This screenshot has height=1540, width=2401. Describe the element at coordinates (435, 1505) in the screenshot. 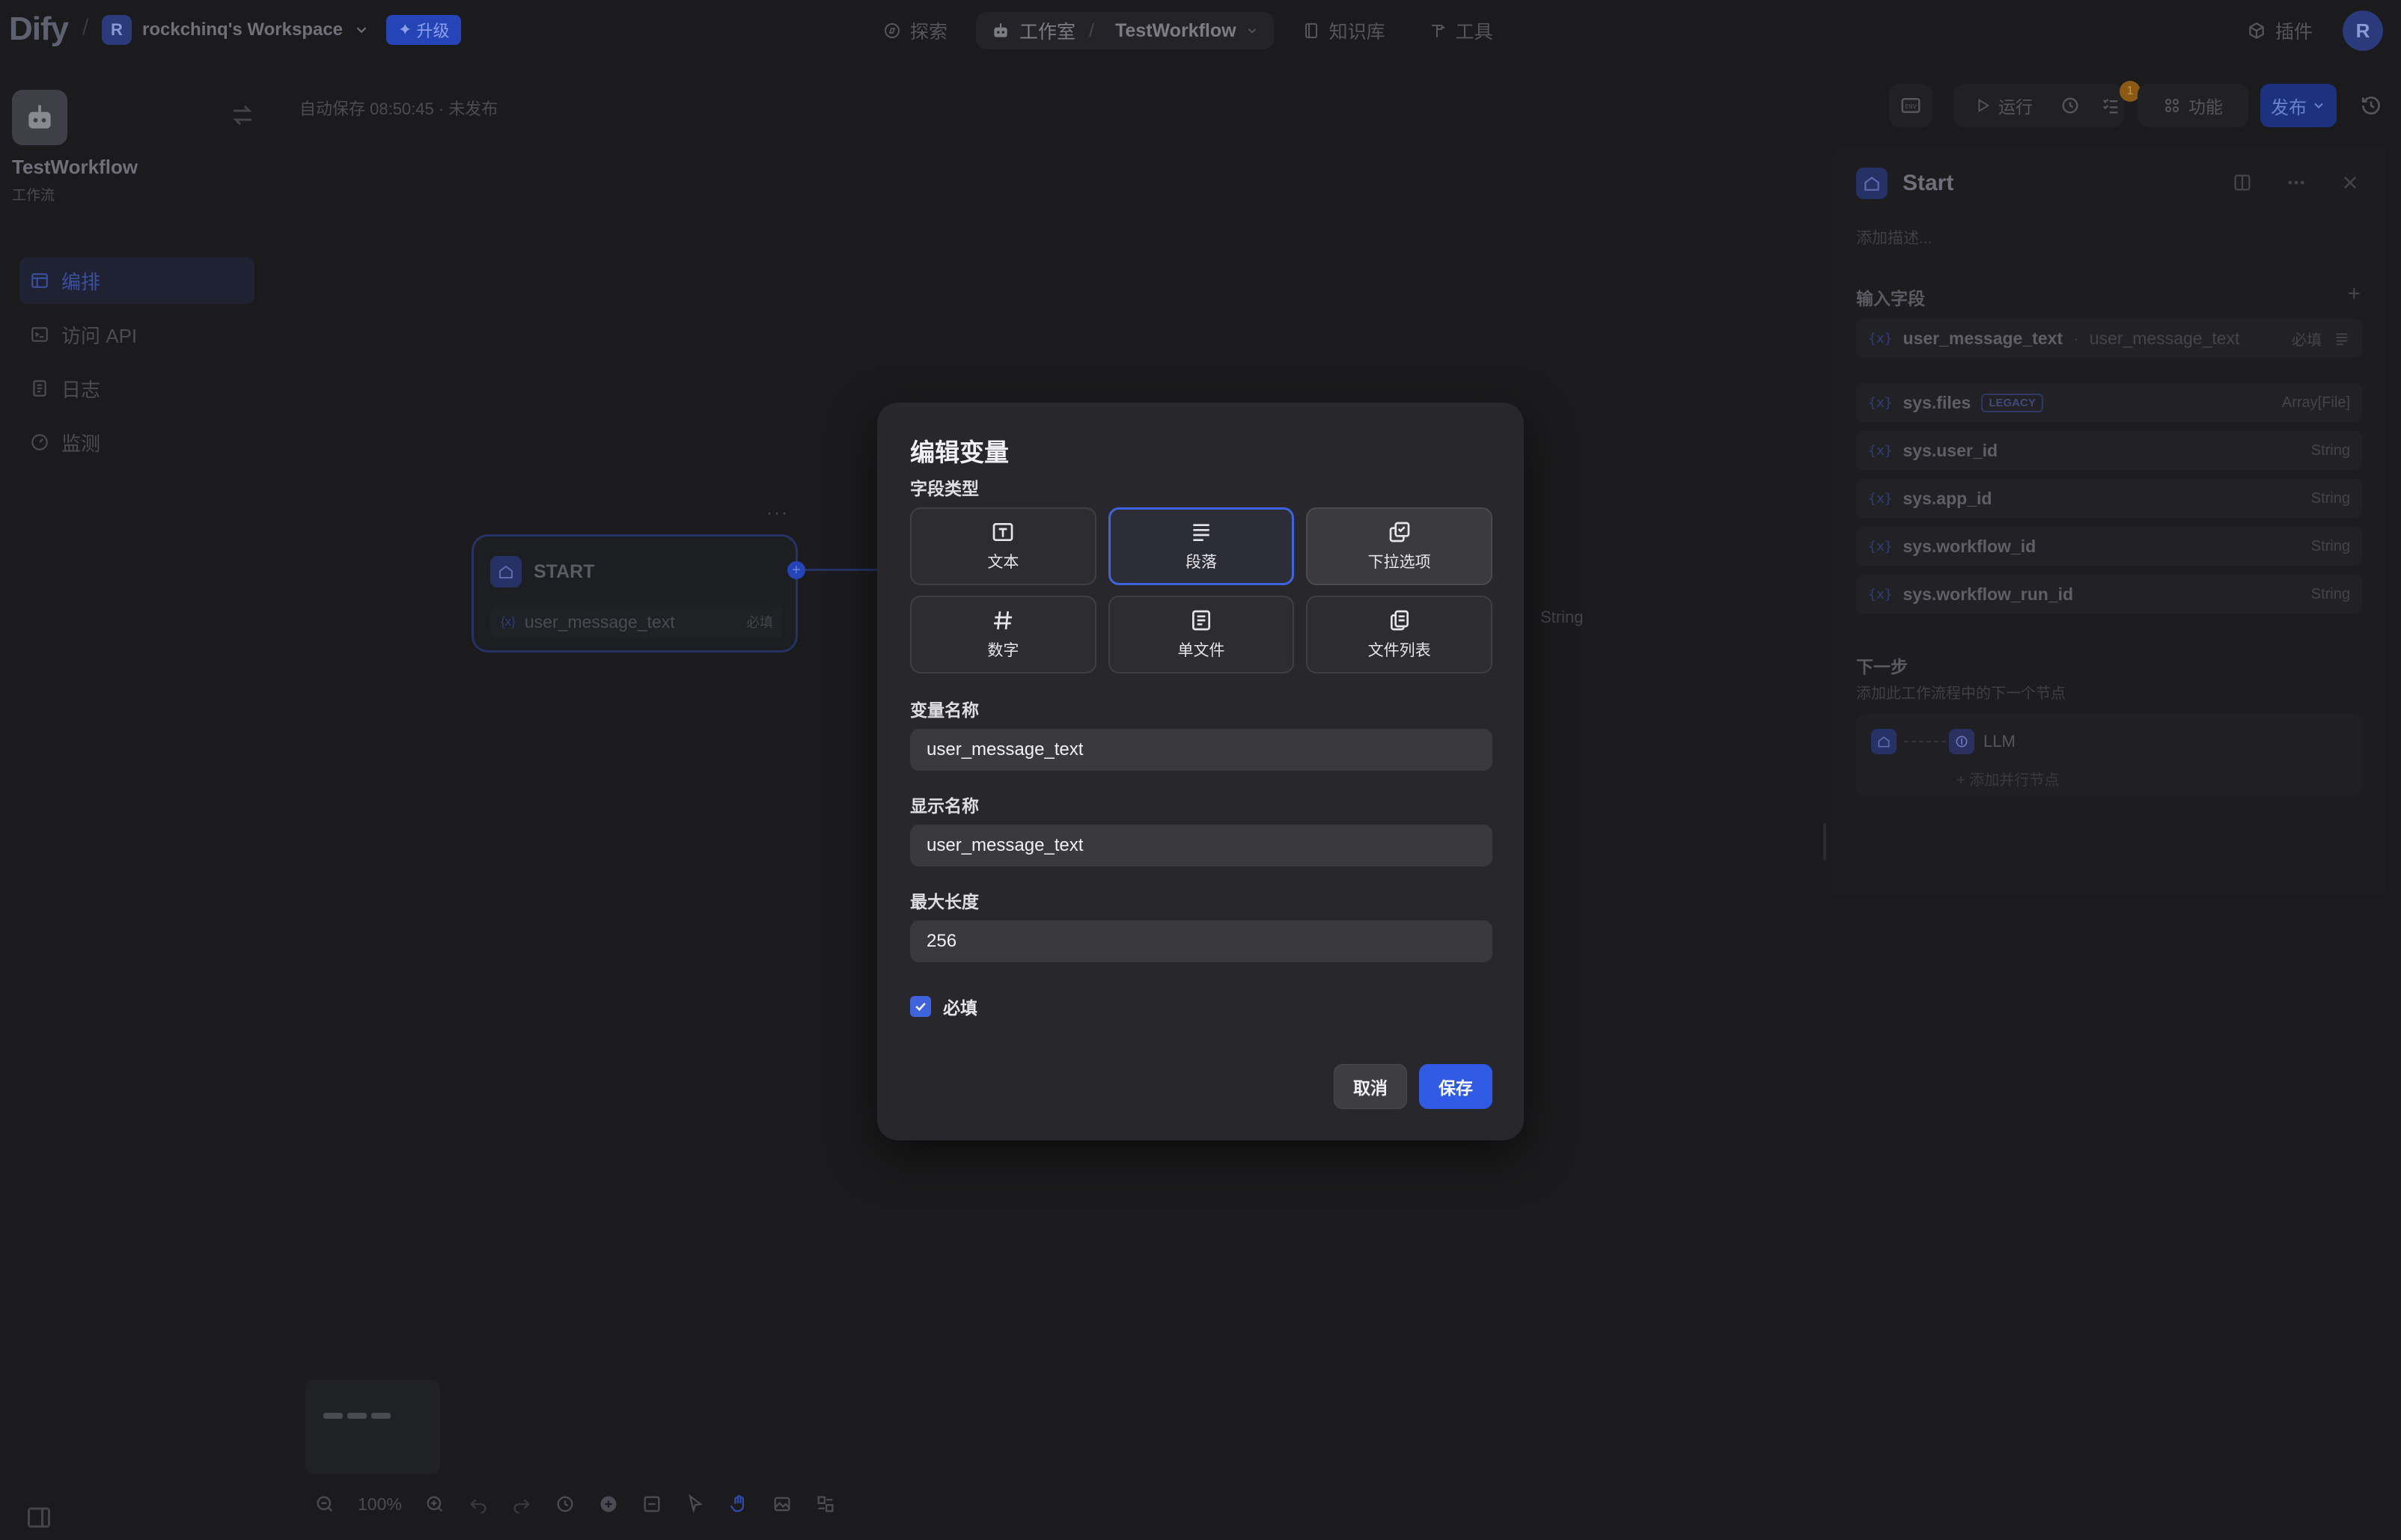

I see `zoom-in-icon` at that location.